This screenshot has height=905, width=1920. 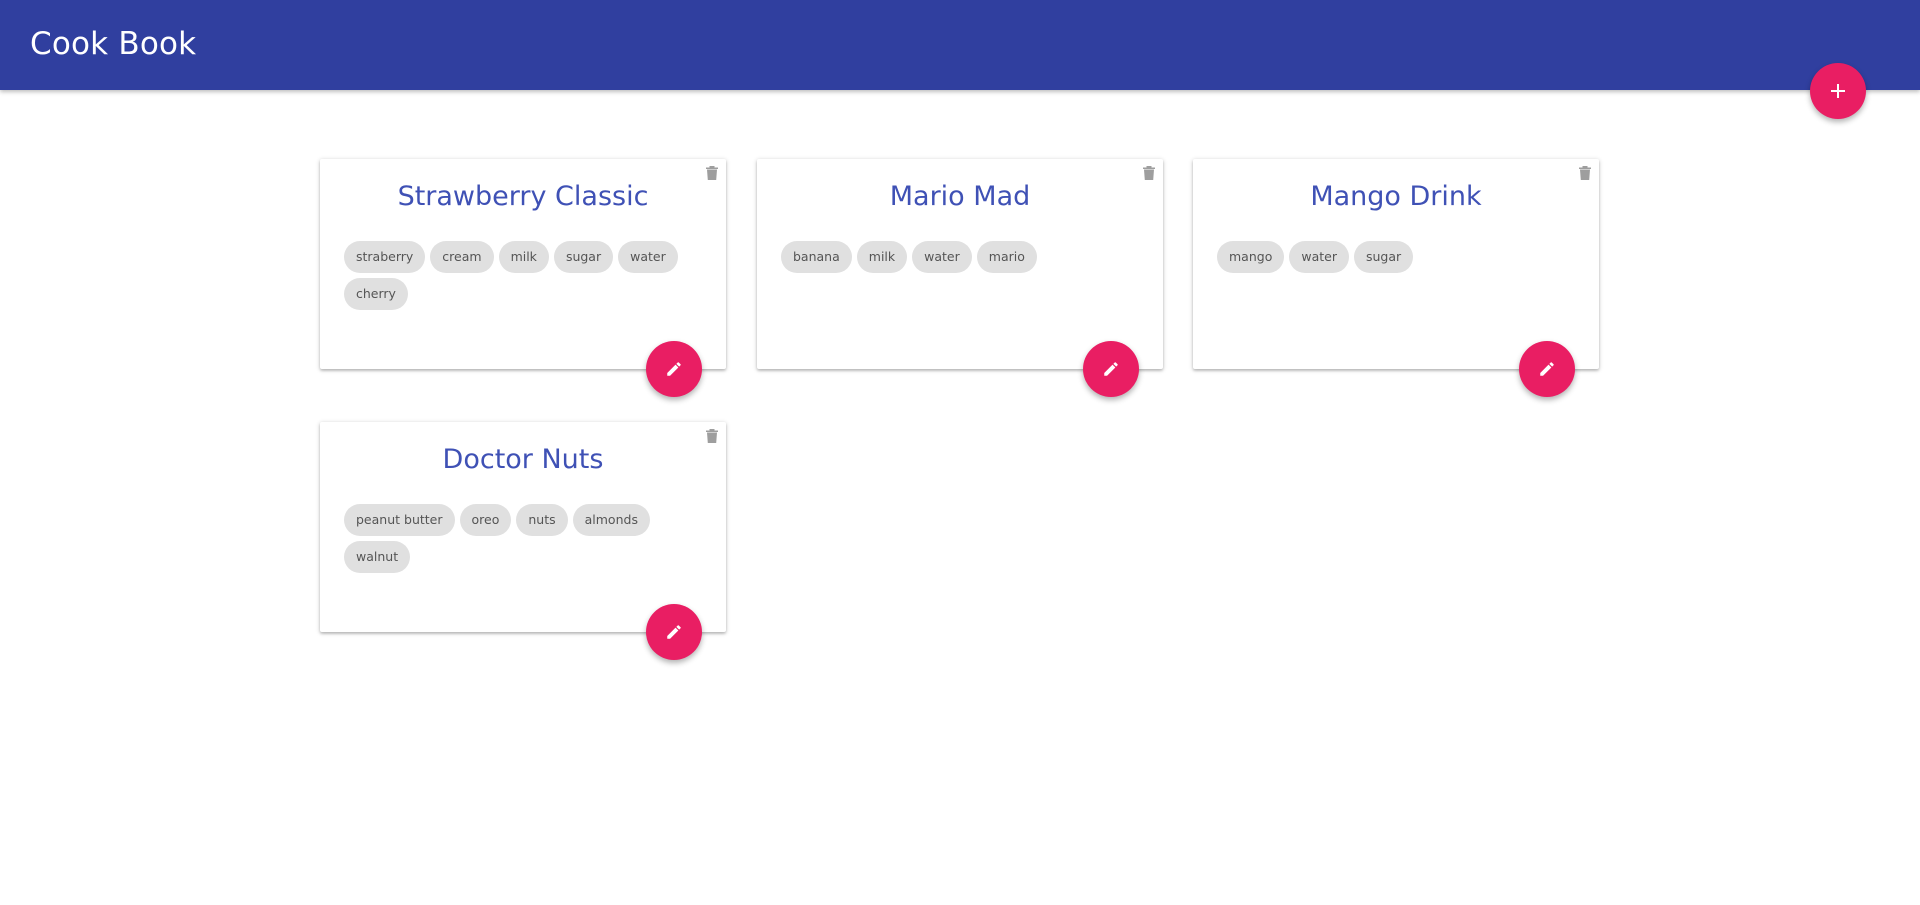 What do you see at coordinates (376, 294) in the screenshot?
I see `ingredient-chip: cherry` at bounding box center [376, 294].